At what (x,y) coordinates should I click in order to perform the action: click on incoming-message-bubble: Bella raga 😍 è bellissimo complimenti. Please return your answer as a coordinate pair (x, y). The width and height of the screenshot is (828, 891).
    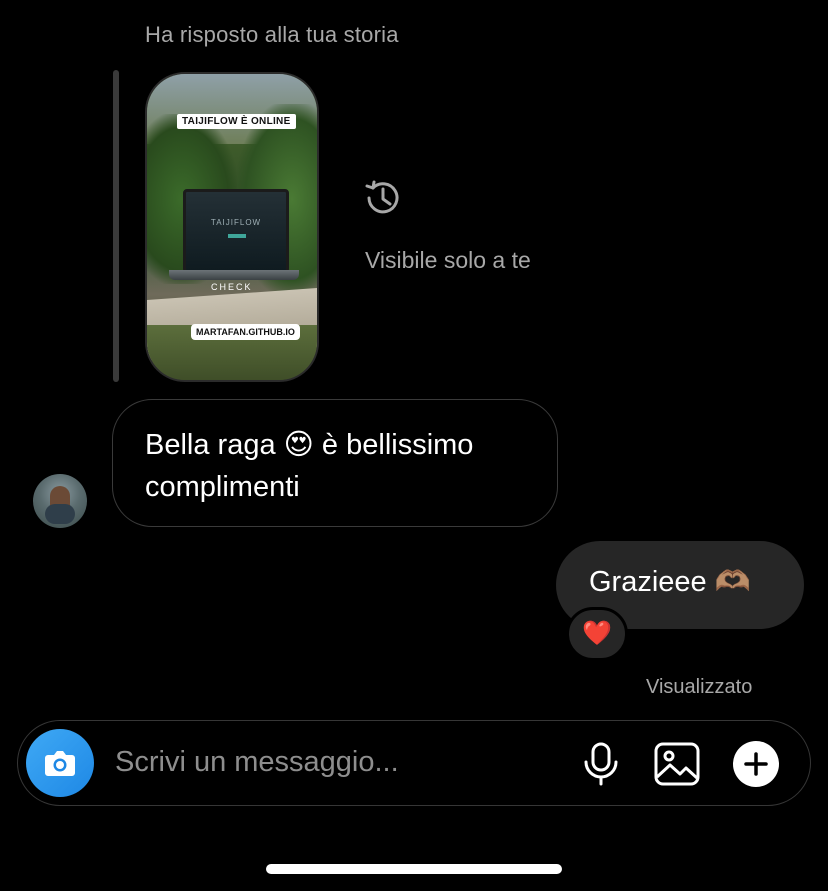
    Looking at the image, I should click on (335, 463).